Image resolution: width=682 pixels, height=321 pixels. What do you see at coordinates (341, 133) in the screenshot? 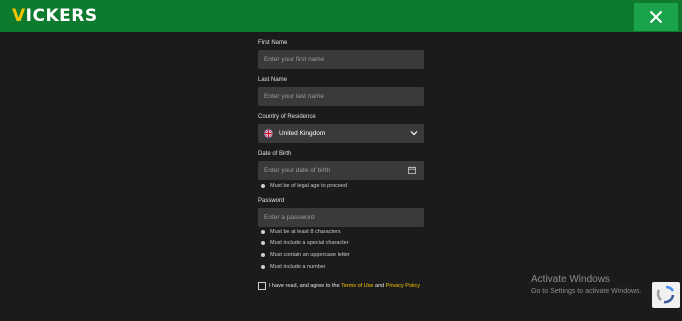
I see `country-select: United Kingdom` at bounding box center [341, 133].